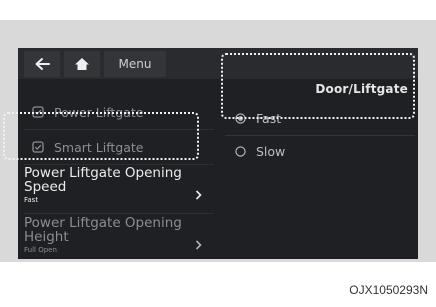 The height and width of the screenshot is (307, 436). I want to click on top-bar: Menu, so click(218, 63).